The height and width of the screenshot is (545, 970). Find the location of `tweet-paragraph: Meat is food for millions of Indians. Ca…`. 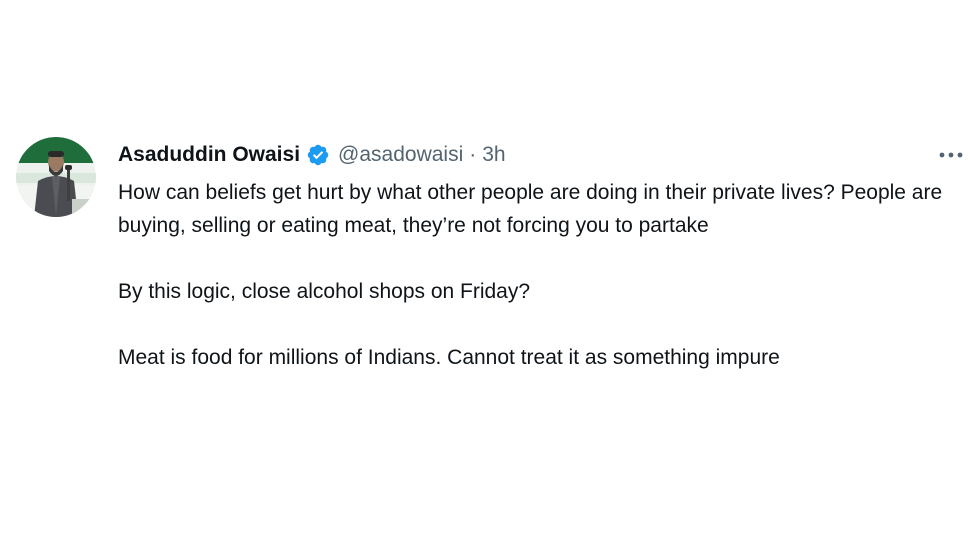

tweet-paragraph: Meat is food for millions of Indians. Ca… is located at coordinates (449, 357).